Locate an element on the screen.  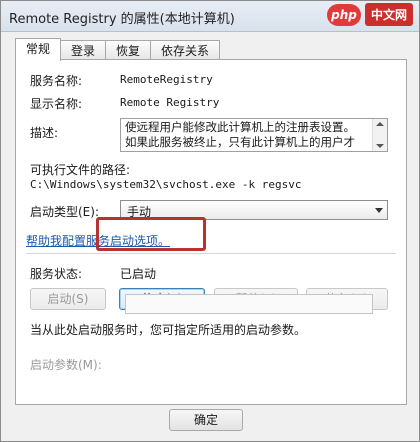
ok-button: 确定 is located at coordinates (206, 420).